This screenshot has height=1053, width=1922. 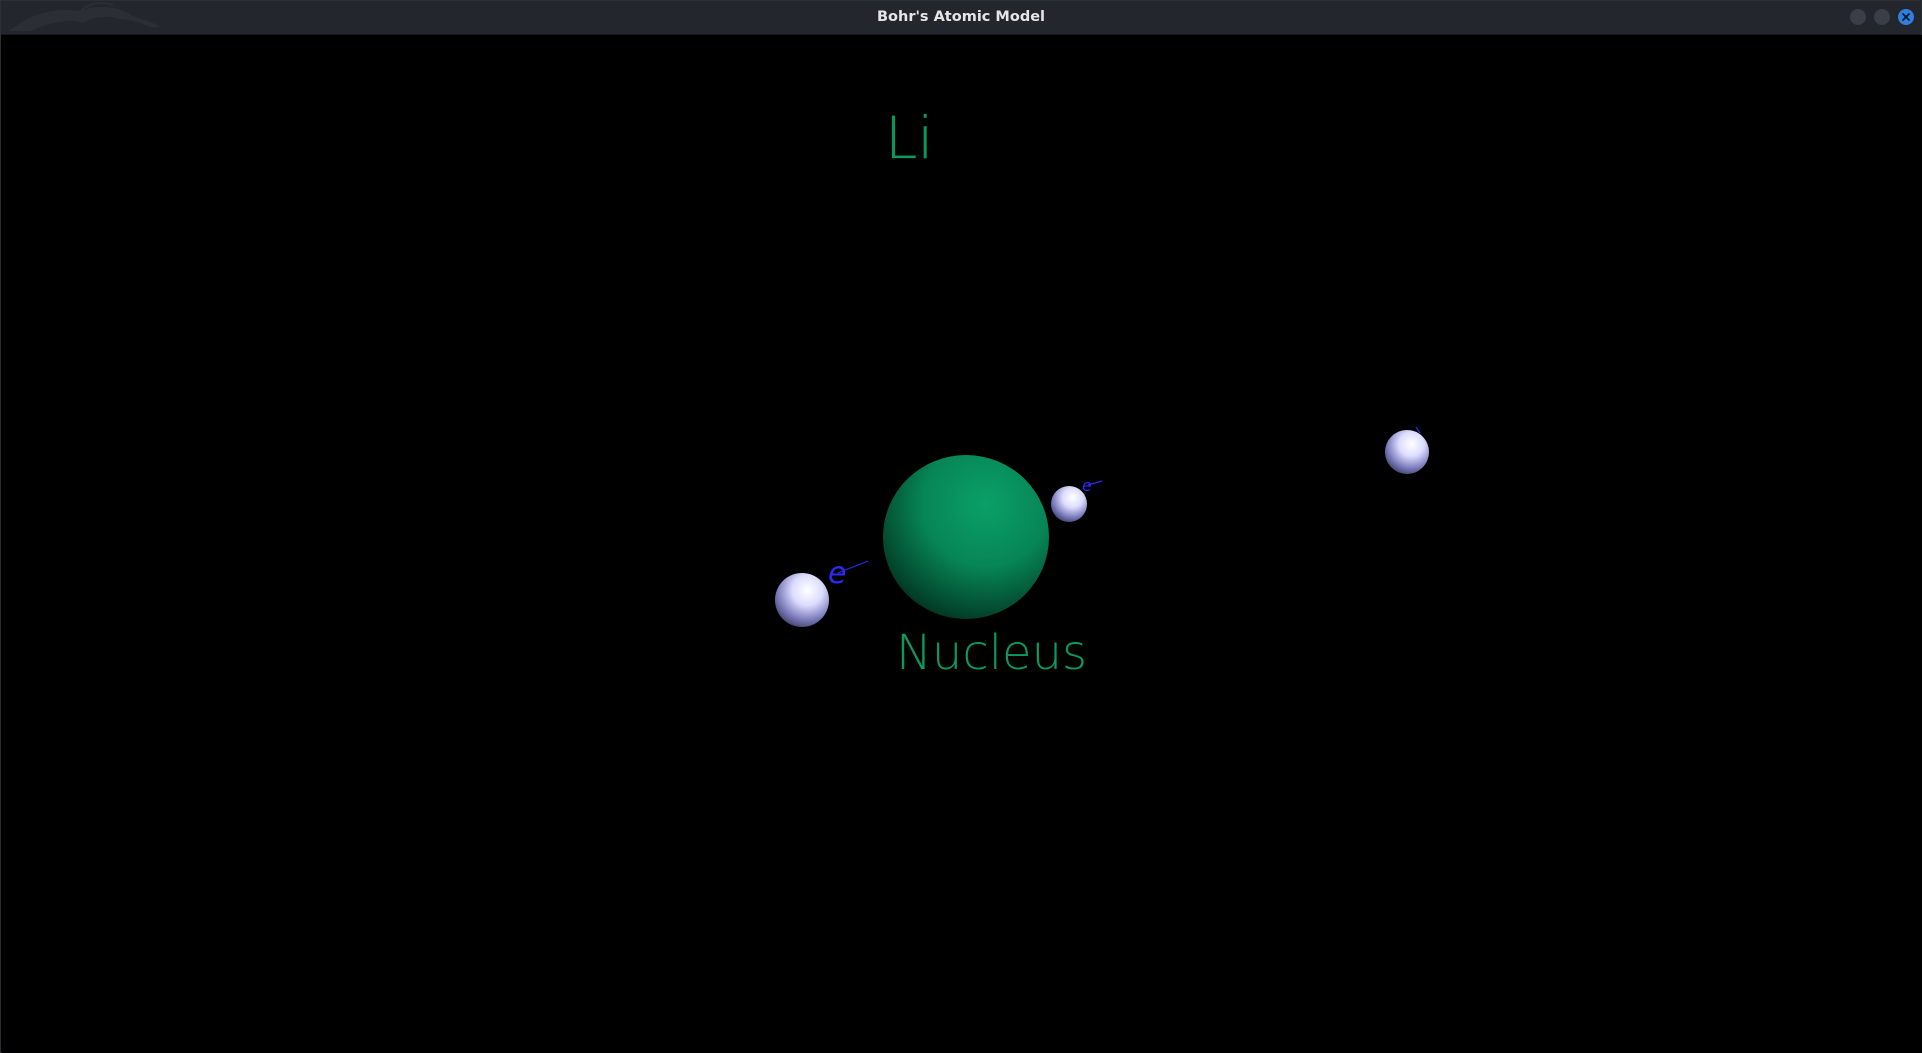 I want to click on electron-label-stroke, so click(x=1418, y=430).